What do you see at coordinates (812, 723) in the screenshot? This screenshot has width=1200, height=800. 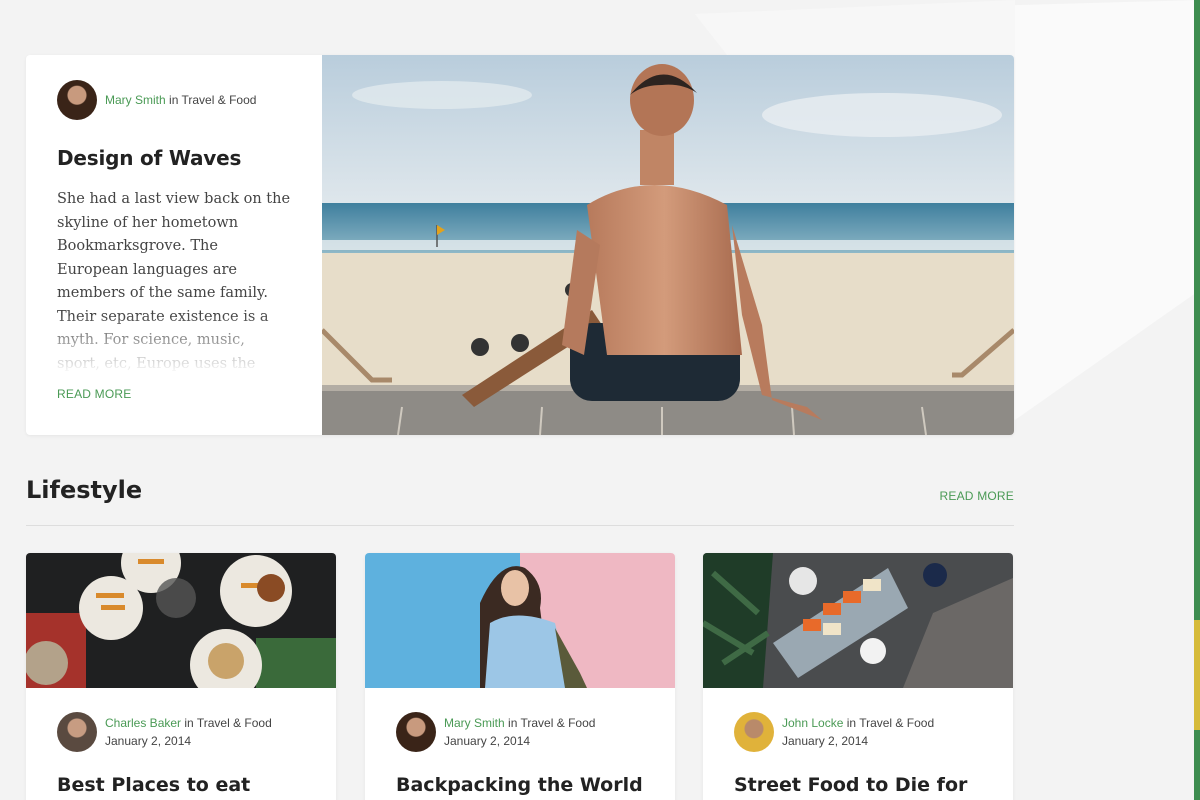 I see `author-link: John Locke` at bounding box center [812, 723].